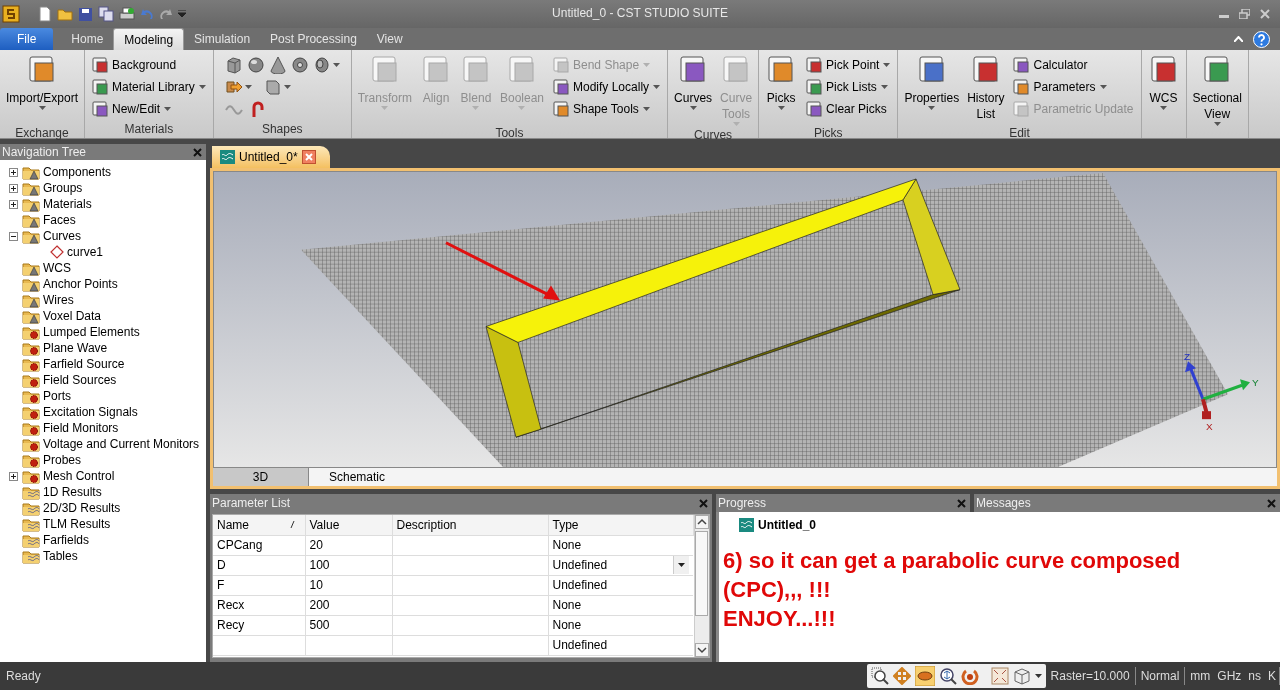 The height and width of the screenshot is (690, 1280). What do you see at coordinates (85, 14) in the screenshot?
I see `save-icon` at bounding box center [85, 14].